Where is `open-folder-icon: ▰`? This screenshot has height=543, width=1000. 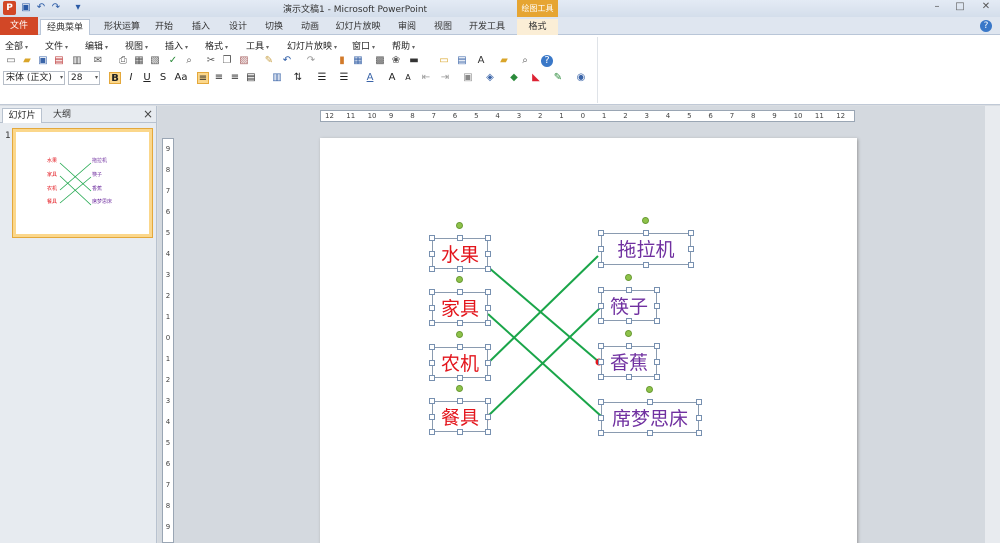
open-folder-icon: ▰ is located at coordinates (27, 61).